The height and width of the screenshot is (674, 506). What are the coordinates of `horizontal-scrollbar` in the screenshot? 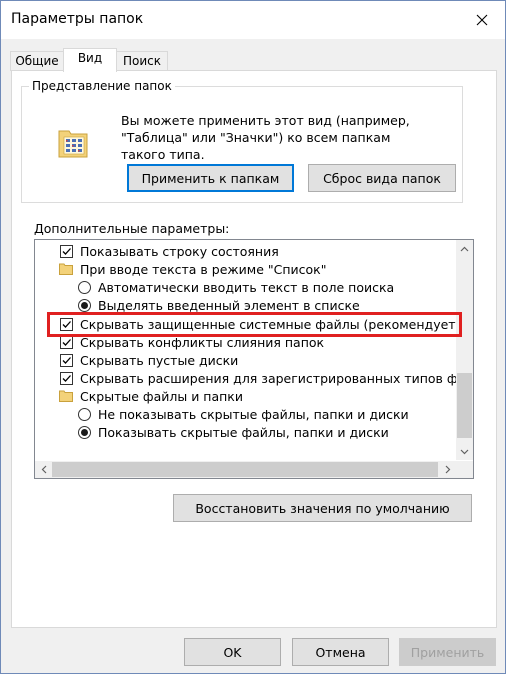 It's located at (254, 469).